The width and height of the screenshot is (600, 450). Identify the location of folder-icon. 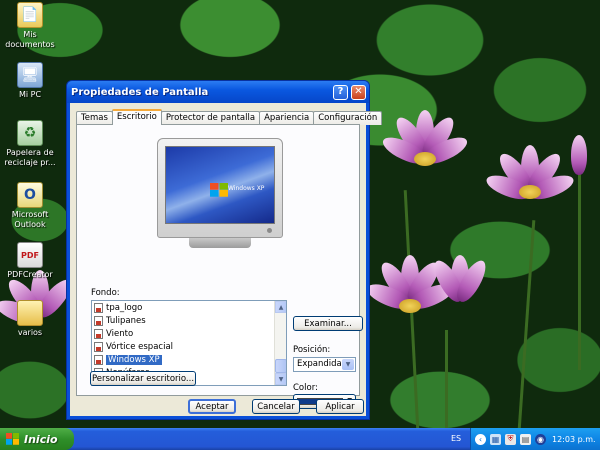
(30, 313).